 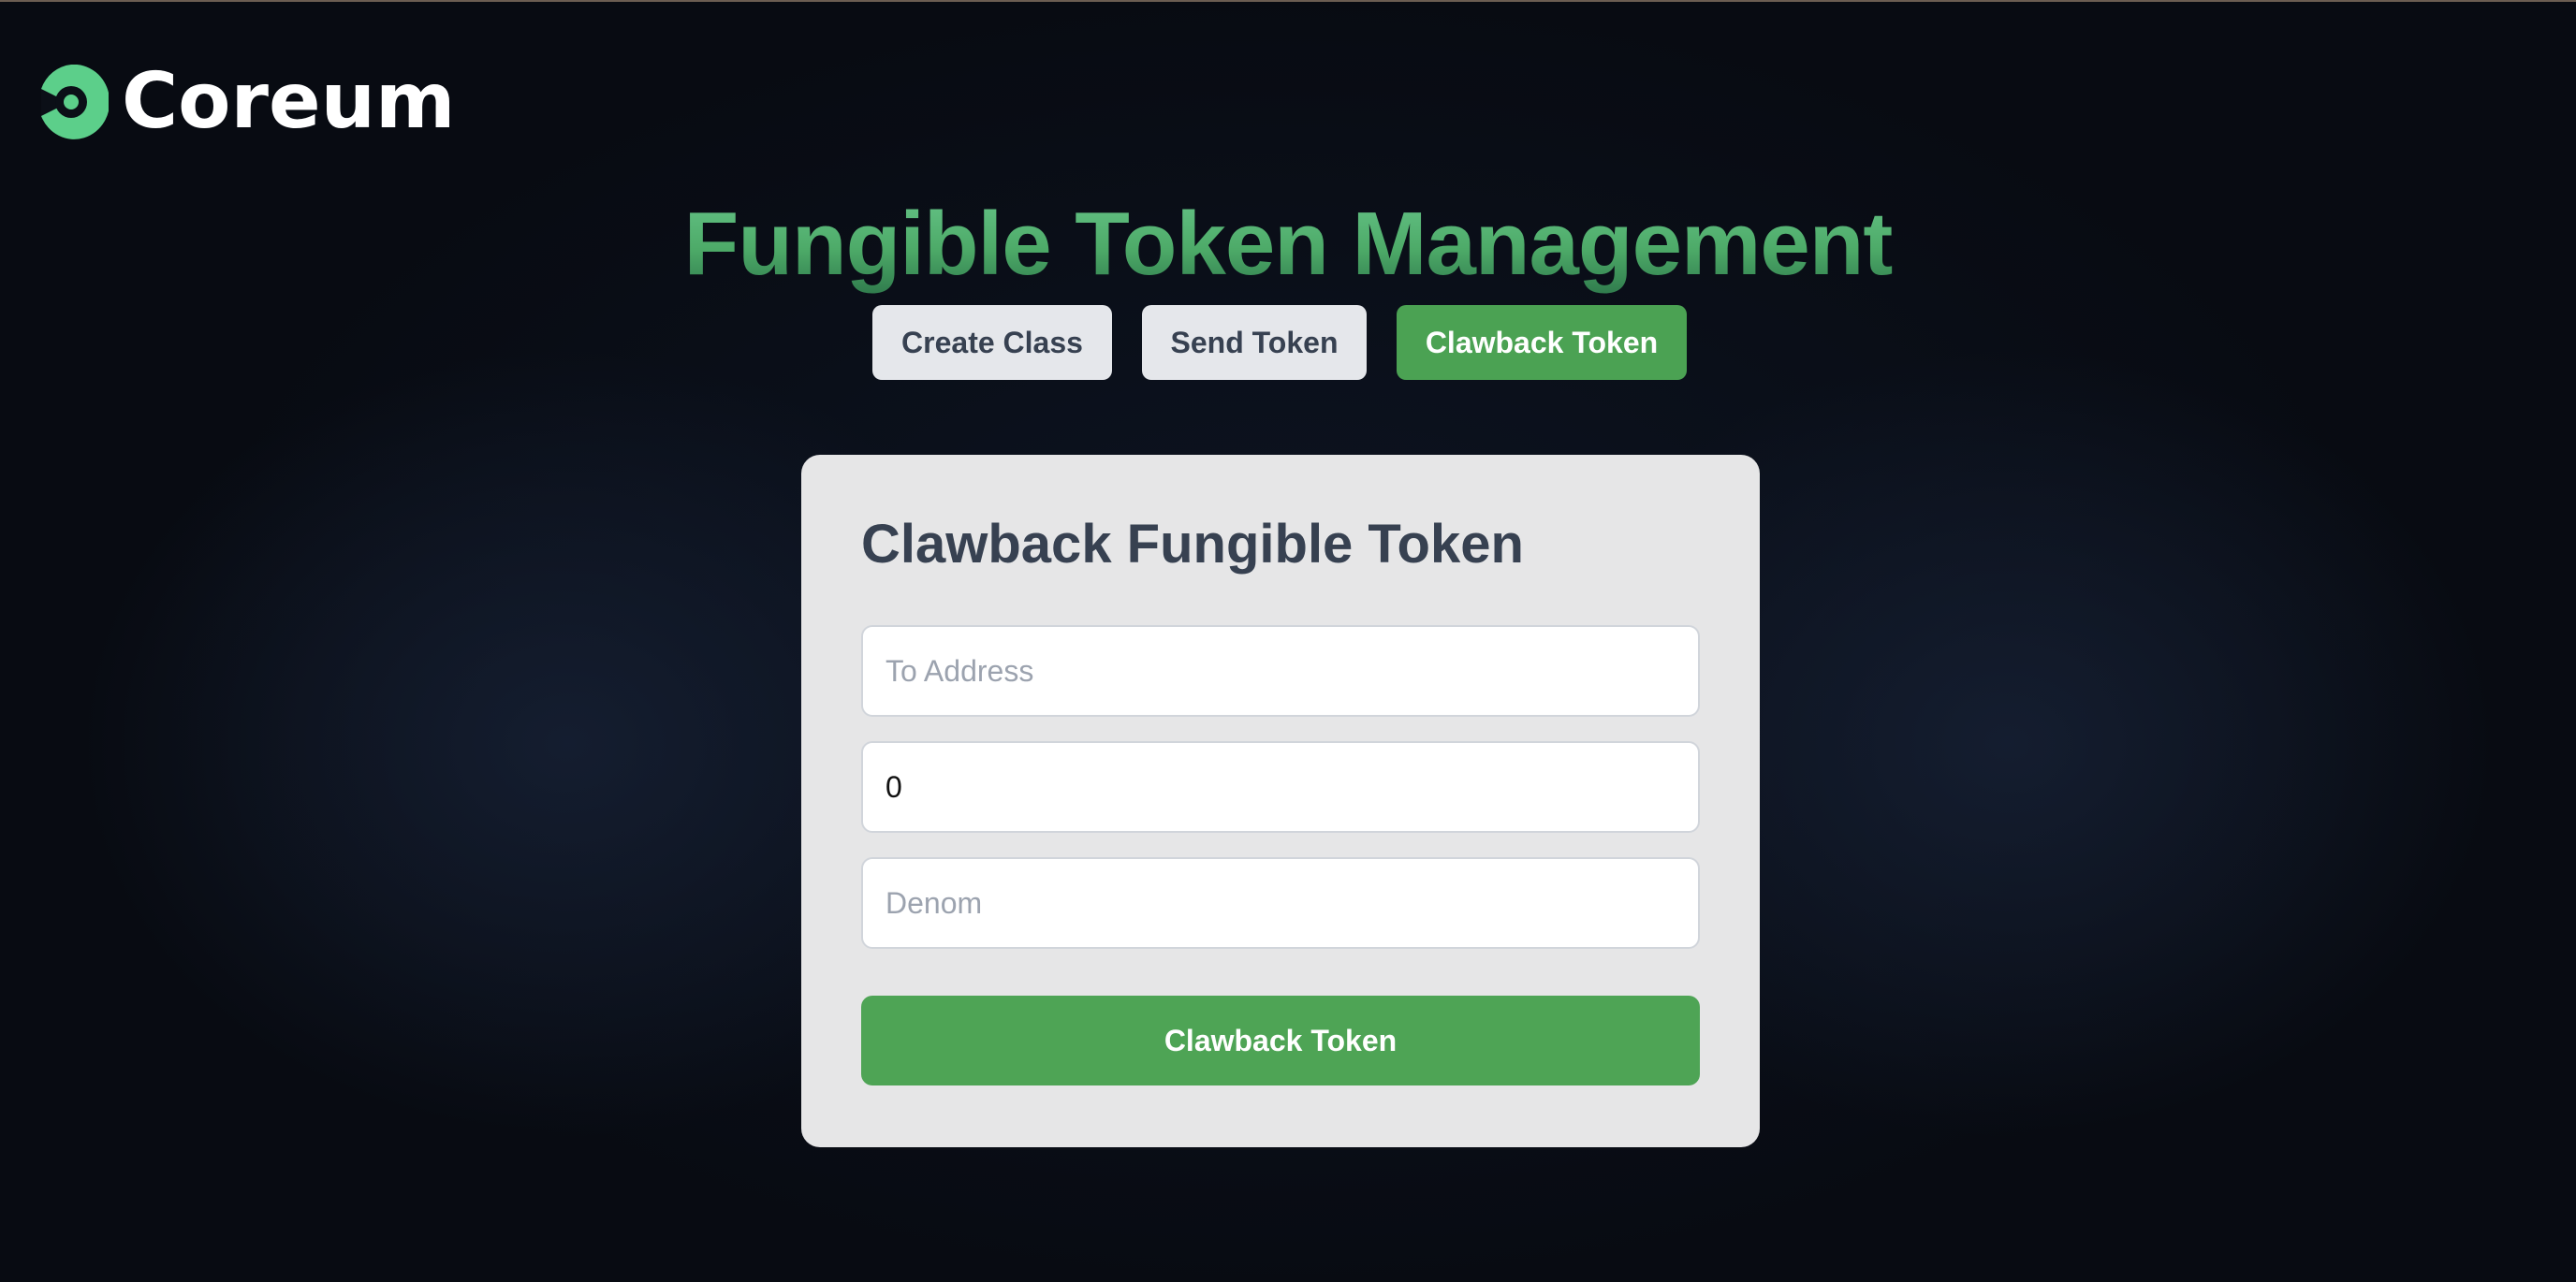 What do you see at coordinates (1192, 544) in the screenshot?
I see `form-title: Clawback Fungible Token` at bounding box center [1192, 544].